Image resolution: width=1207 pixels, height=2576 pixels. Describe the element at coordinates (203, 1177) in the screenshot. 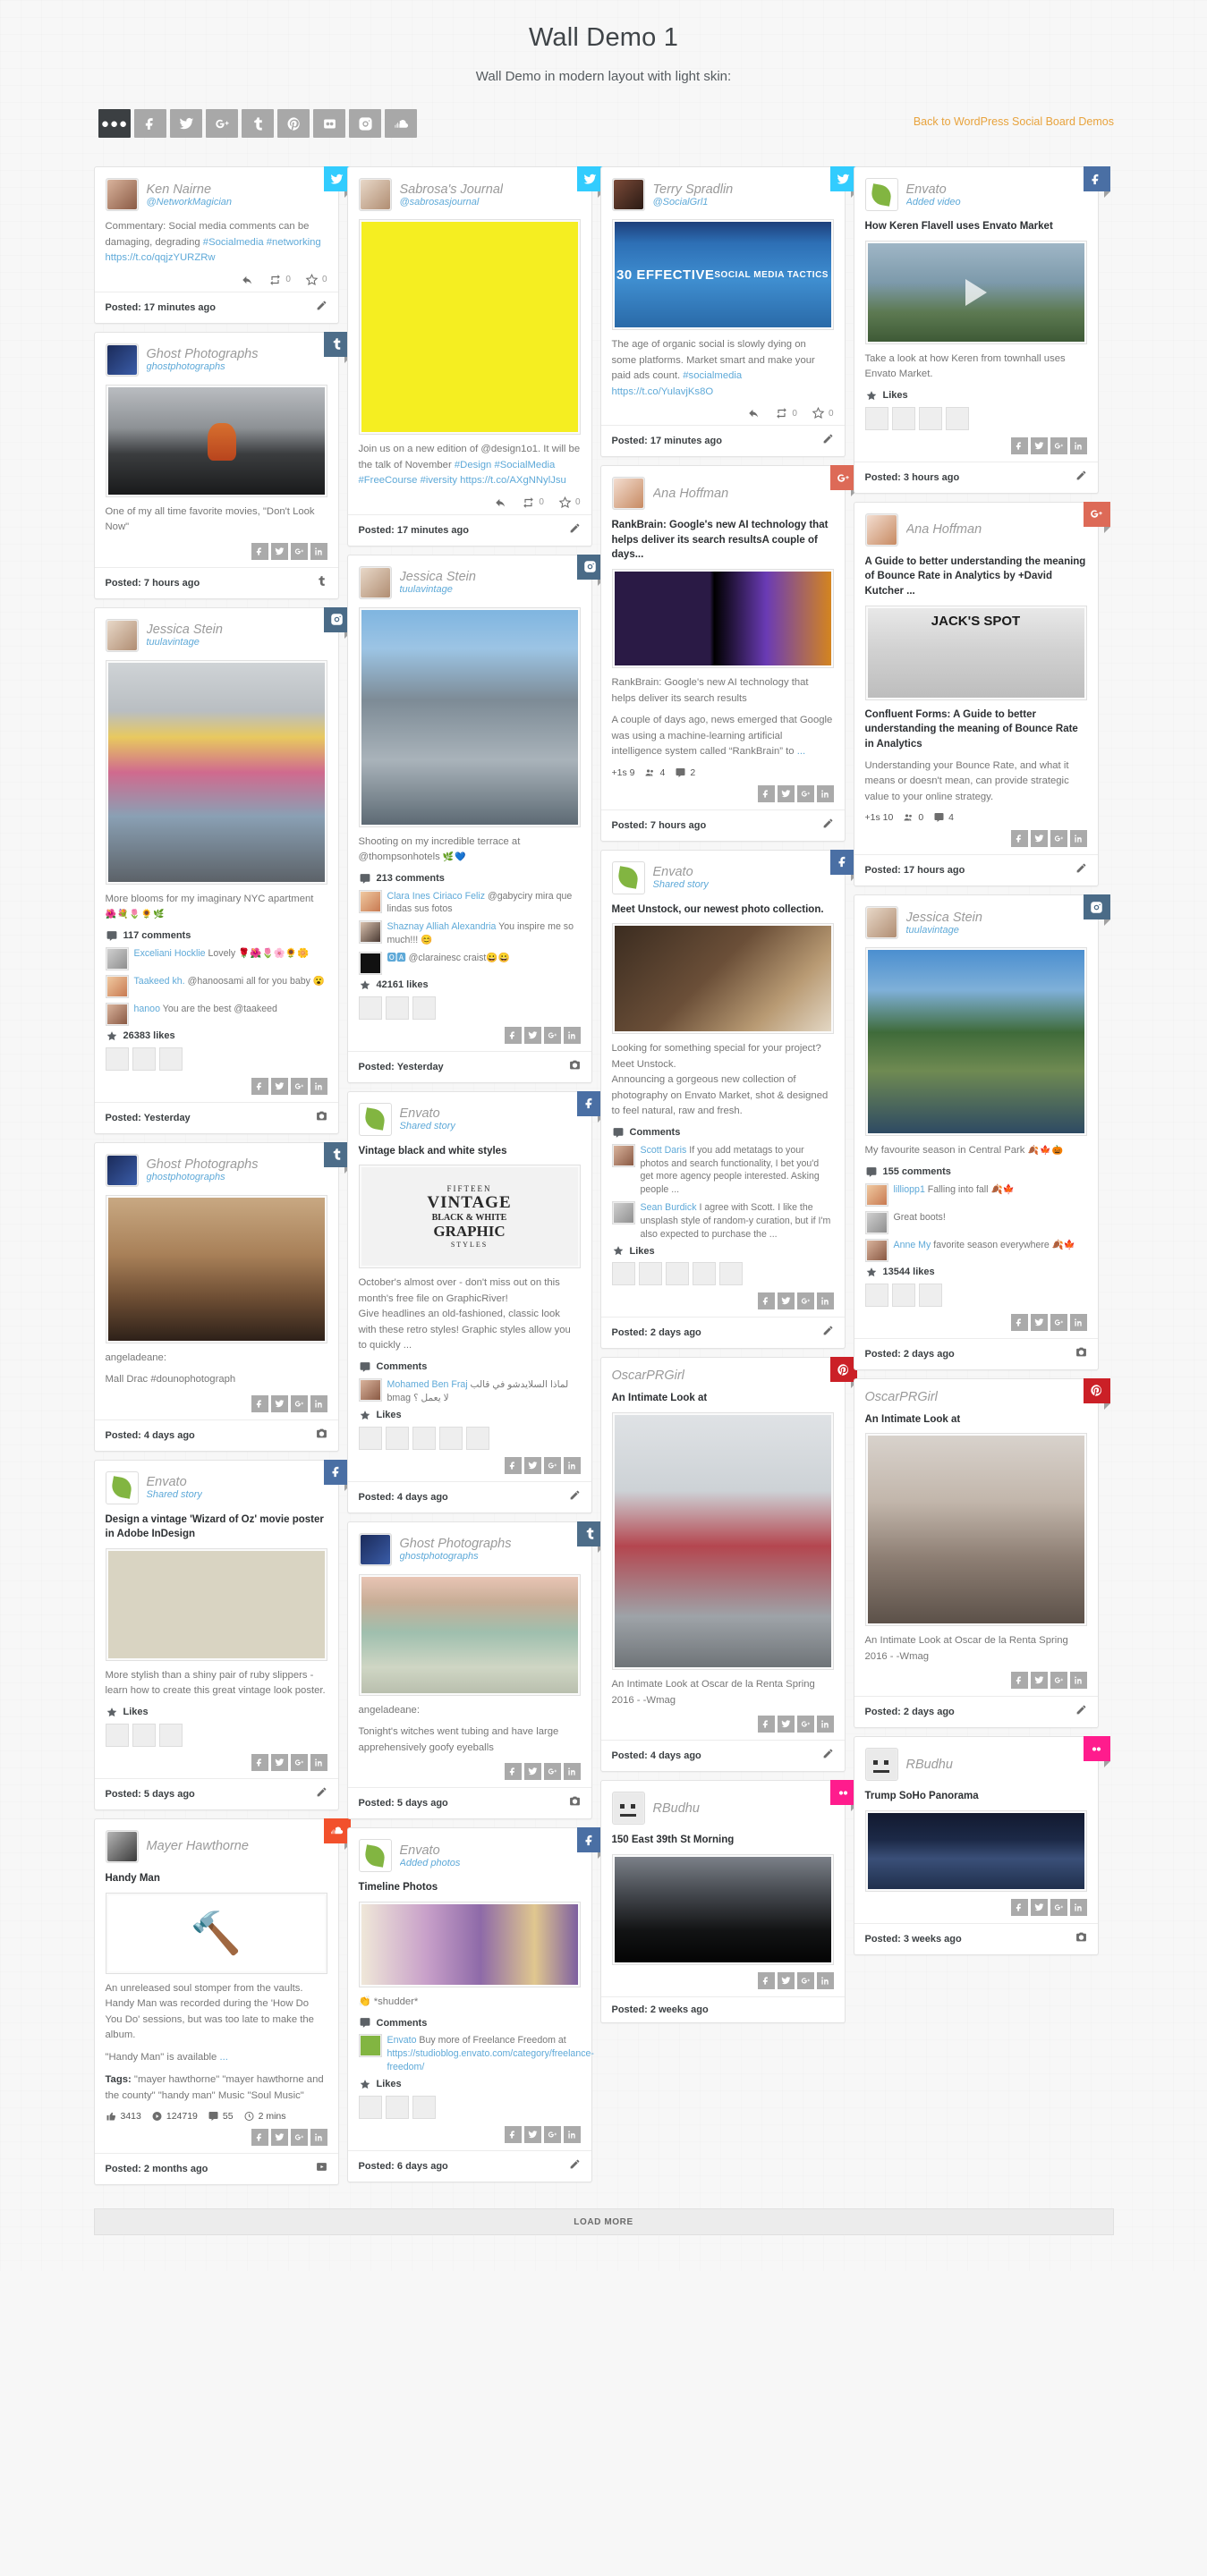

I see `author-handle: ghostphotographs` at that location.